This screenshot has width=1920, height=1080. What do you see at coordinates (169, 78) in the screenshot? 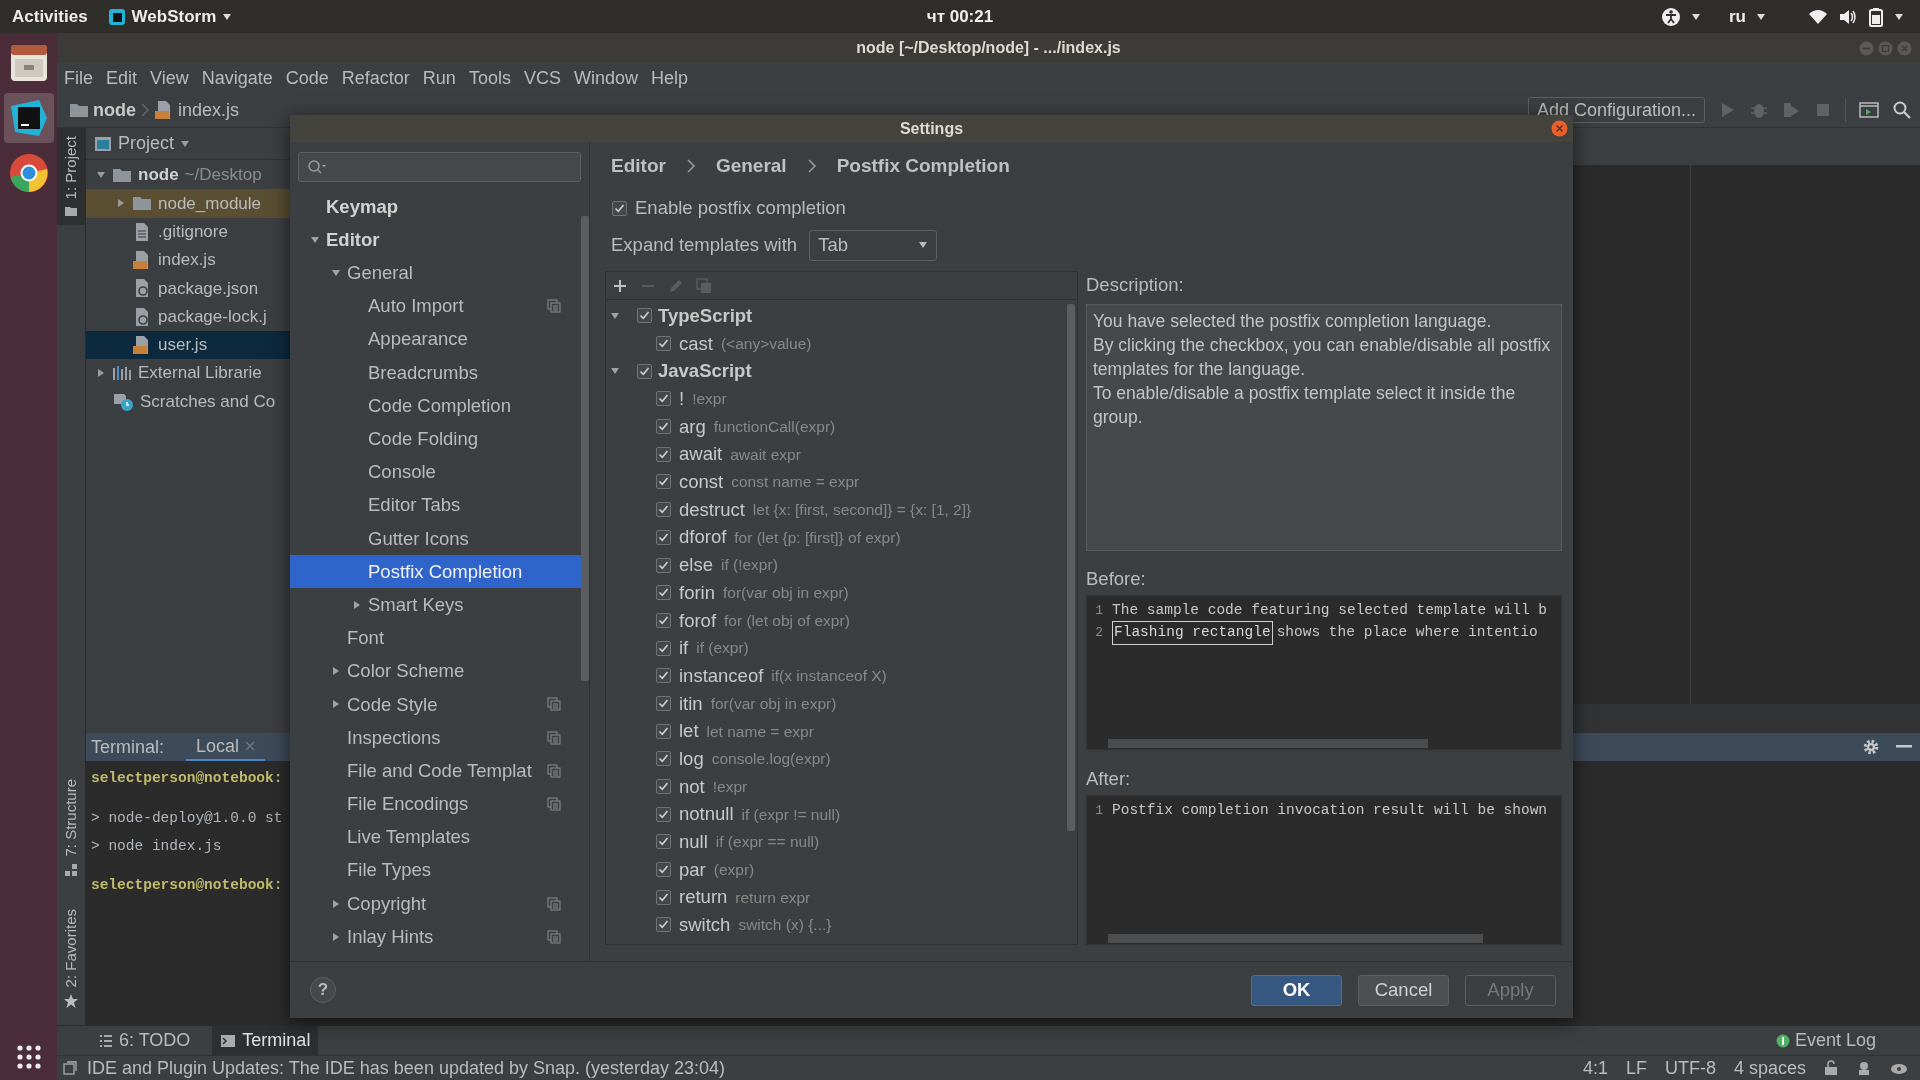
I see `menu-item: View` at bounding box center [169, 78].